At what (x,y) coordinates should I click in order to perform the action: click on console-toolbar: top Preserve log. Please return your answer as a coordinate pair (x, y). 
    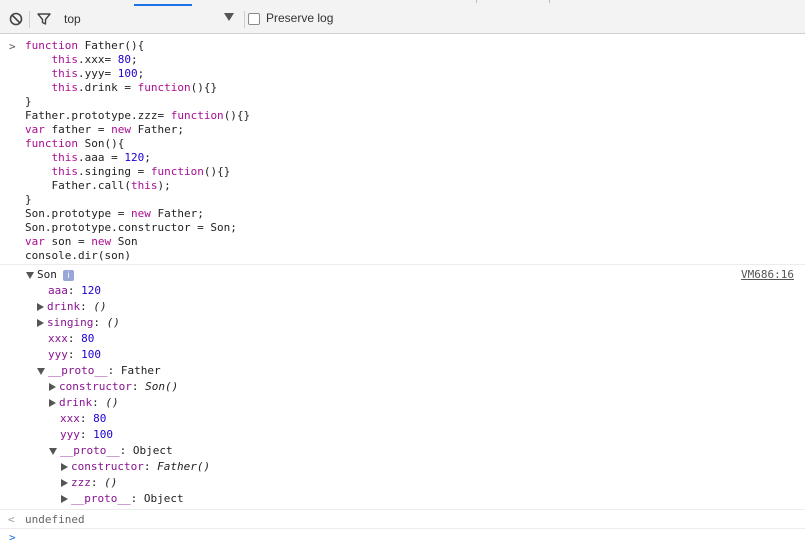
    Looking at the image, I should click on (402, 20).